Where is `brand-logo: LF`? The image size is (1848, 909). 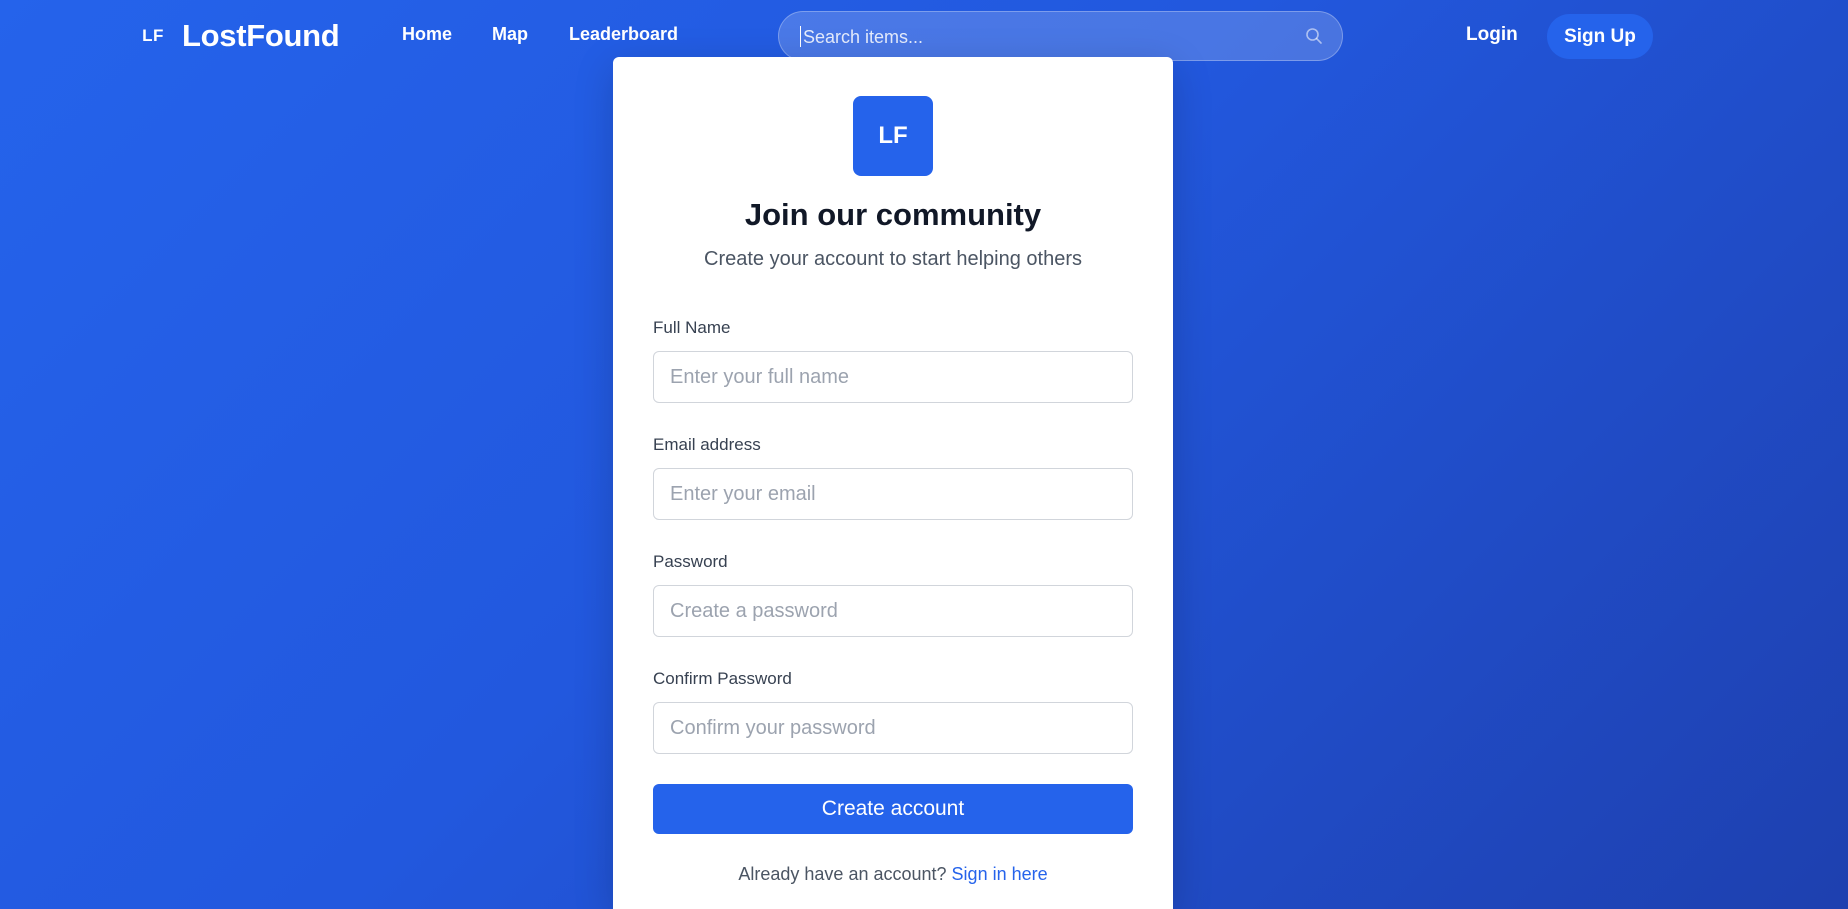
brand-logo: LF is located at coordinates (153, 36).